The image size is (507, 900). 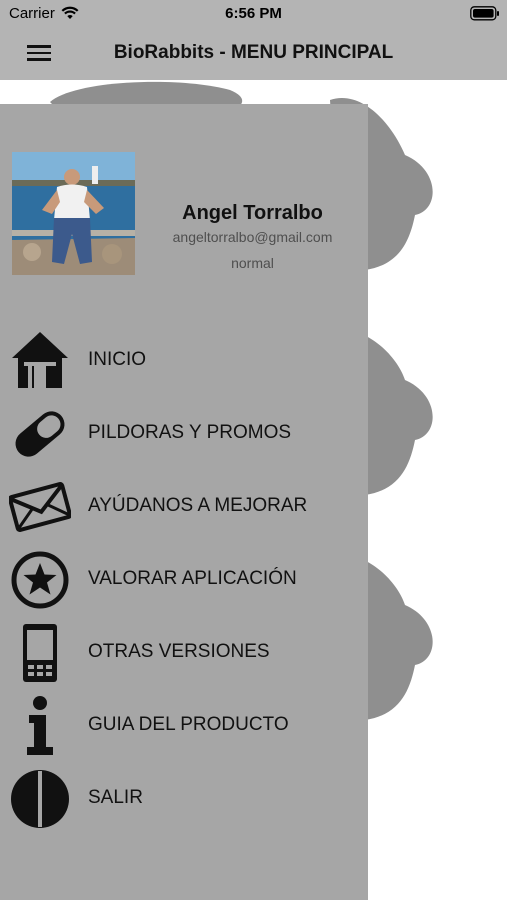 I want to click on profile-email: angeltorralbo@gmail.com, so click(x=252, y=237).